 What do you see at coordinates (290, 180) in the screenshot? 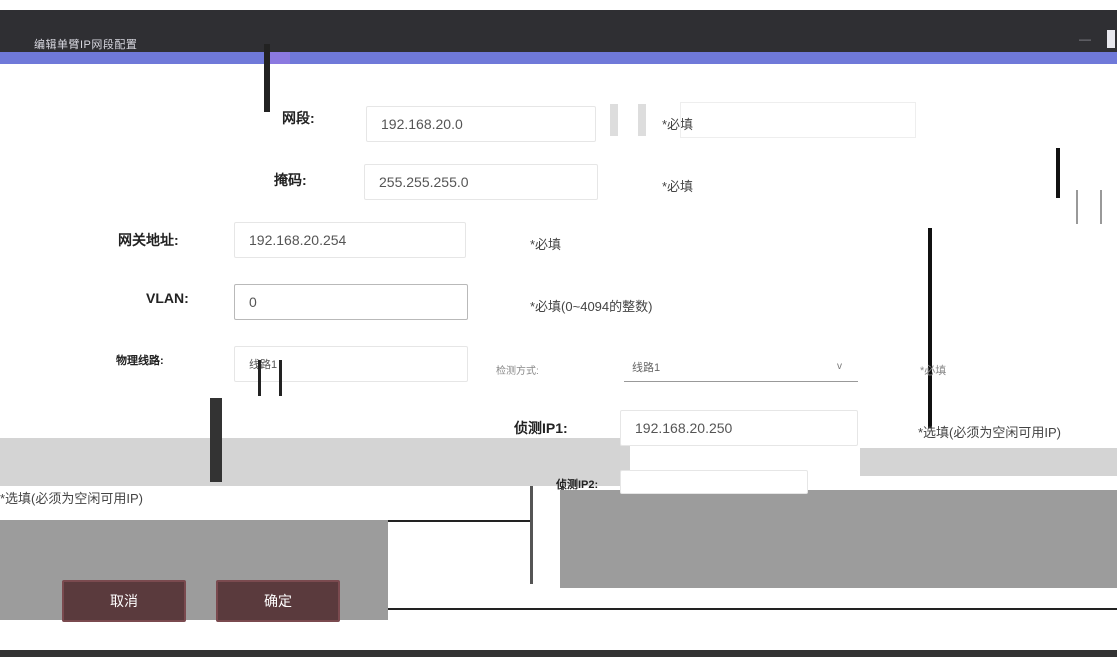
I see `mask-label: 掩码:` at bounding box center [290, 180].